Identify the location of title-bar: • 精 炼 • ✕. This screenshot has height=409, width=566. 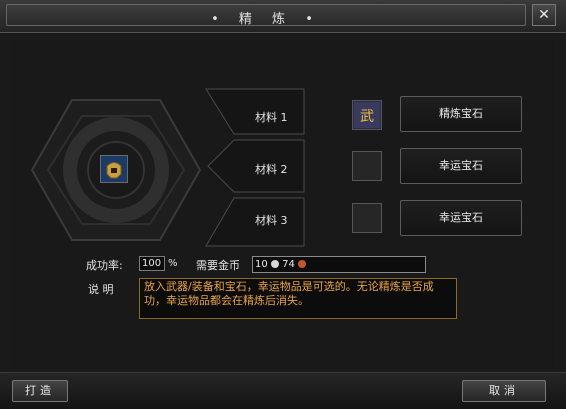
(283, 16).